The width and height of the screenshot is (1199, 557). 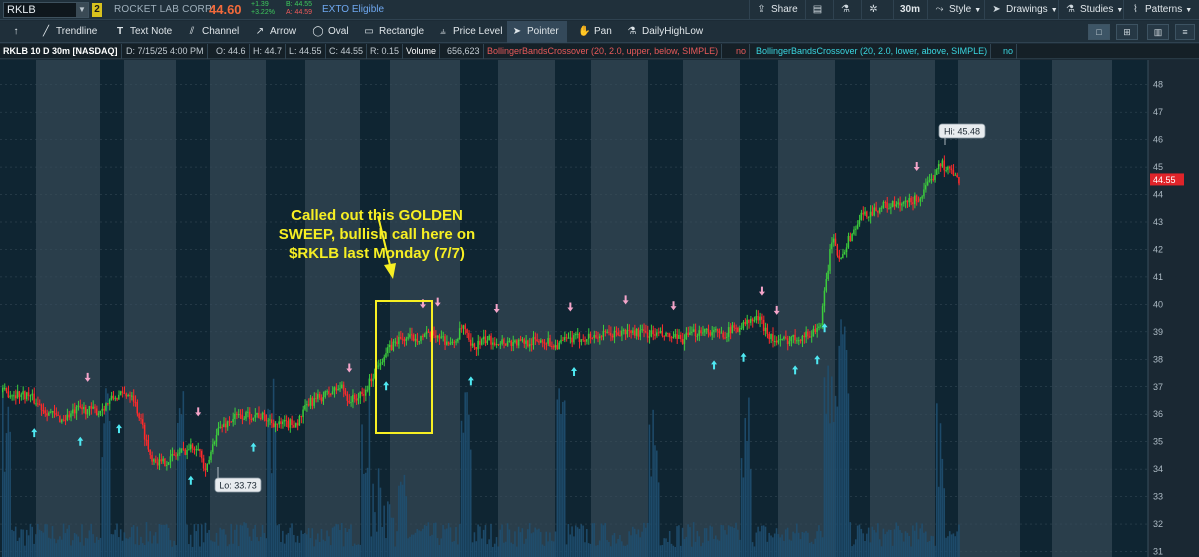 I want to click on chevron-down-icon: ▼, so click(x=82, y=10).